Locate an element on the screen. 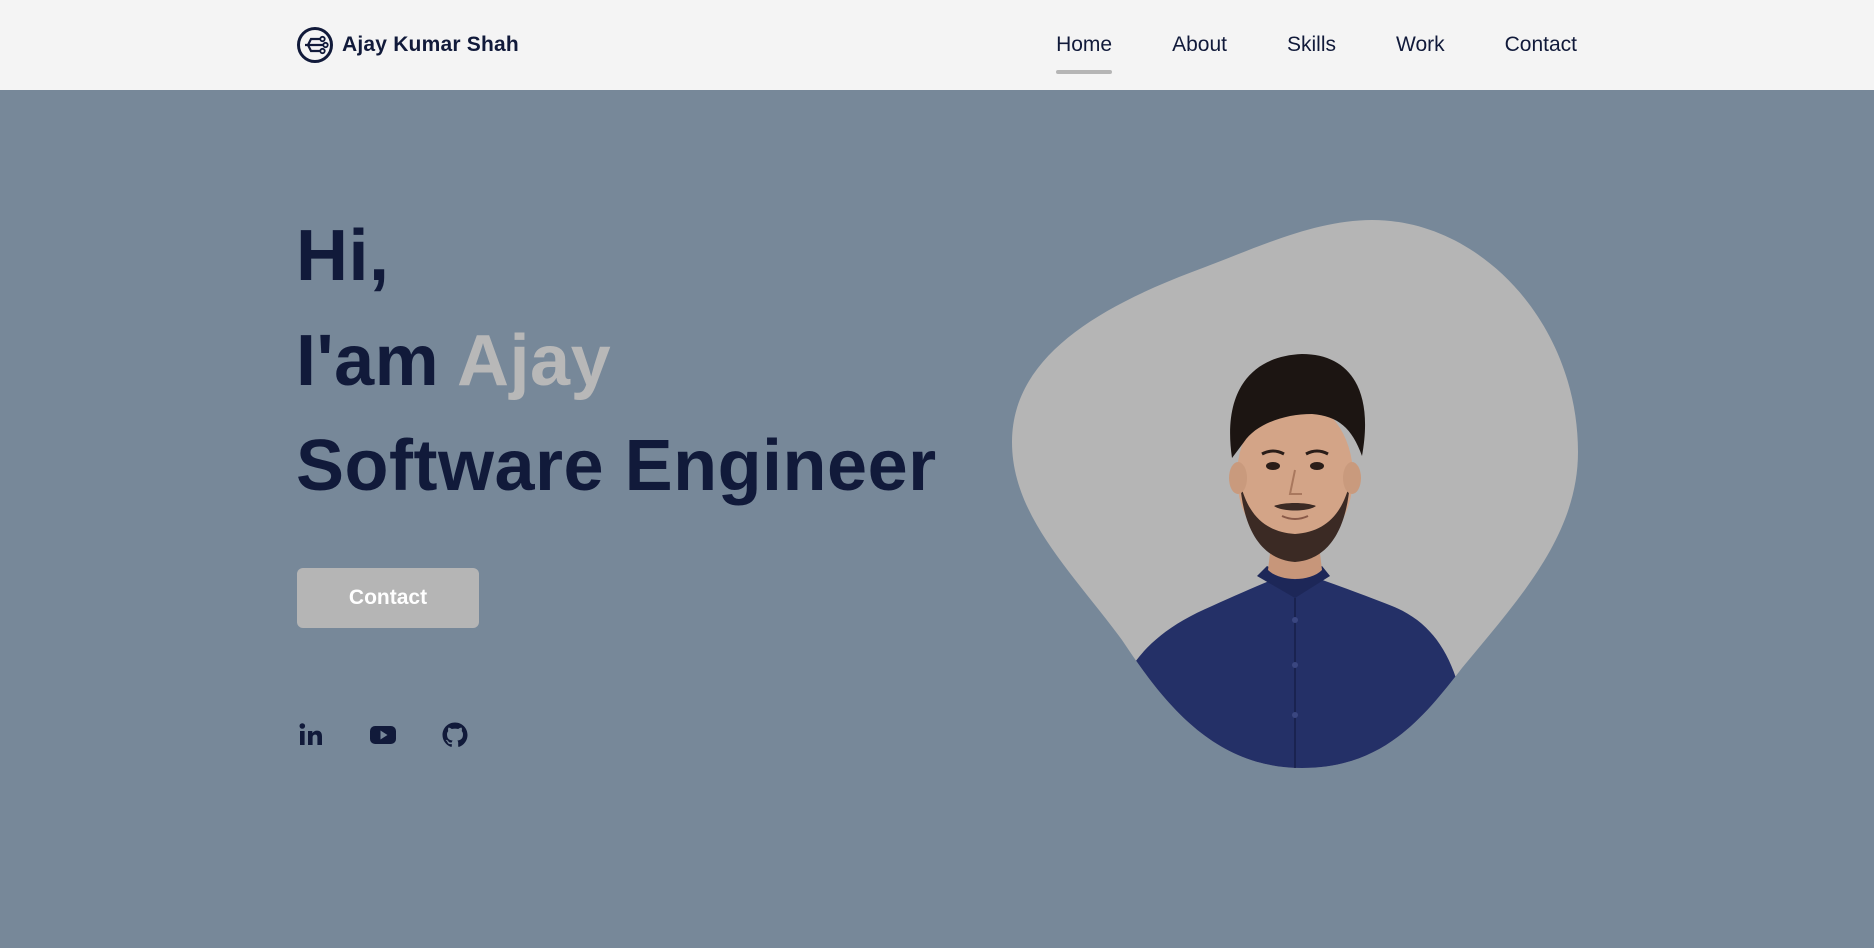  youtube-icon is located at coordinates (383, 735).